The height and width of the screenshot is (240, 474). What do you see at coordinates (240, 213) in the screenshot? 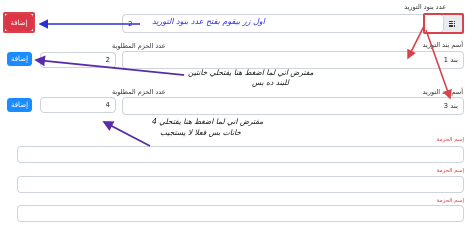
I see `package3-input` at bounding box center [240, 213].